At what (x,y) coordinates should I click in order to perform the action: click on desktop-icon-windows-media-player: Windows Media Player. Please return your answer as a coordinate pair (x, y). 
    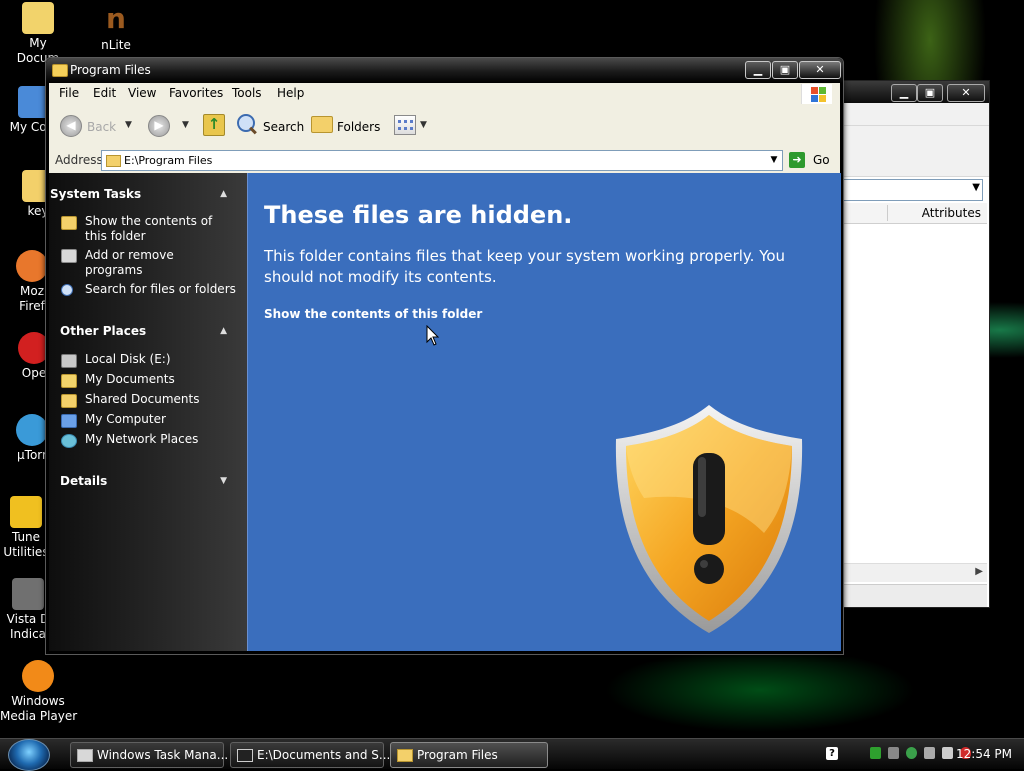
    Looking at the image, I should click on (39, 692).